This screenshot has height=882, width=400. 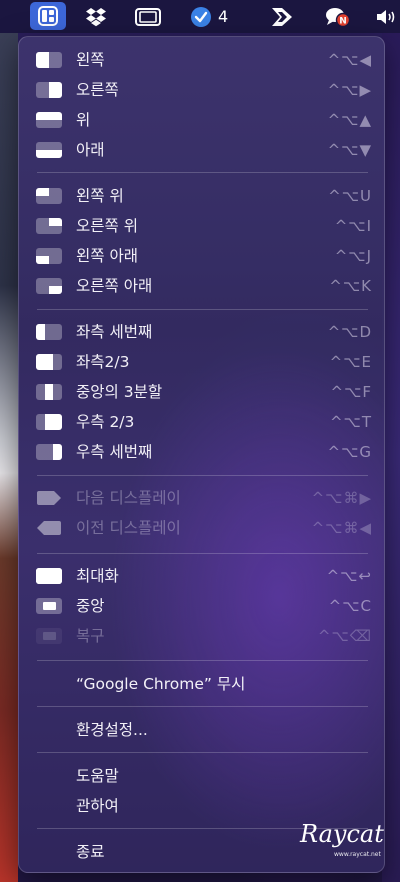 I want to click on screen-status-item, so click(x=148, y=16).